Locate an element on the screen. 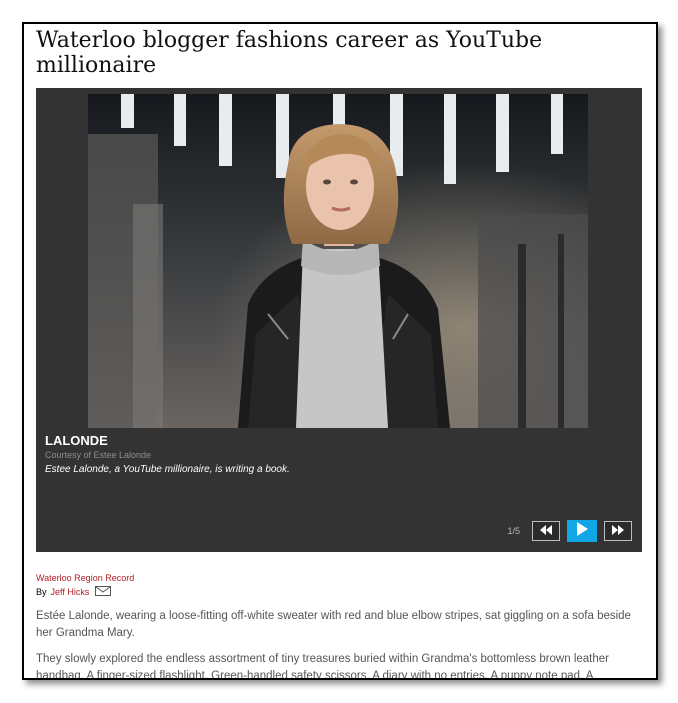 Image resolution: width=678 pixels, height=703 pixels. envelope-icon is located at coordinates (103, 592).